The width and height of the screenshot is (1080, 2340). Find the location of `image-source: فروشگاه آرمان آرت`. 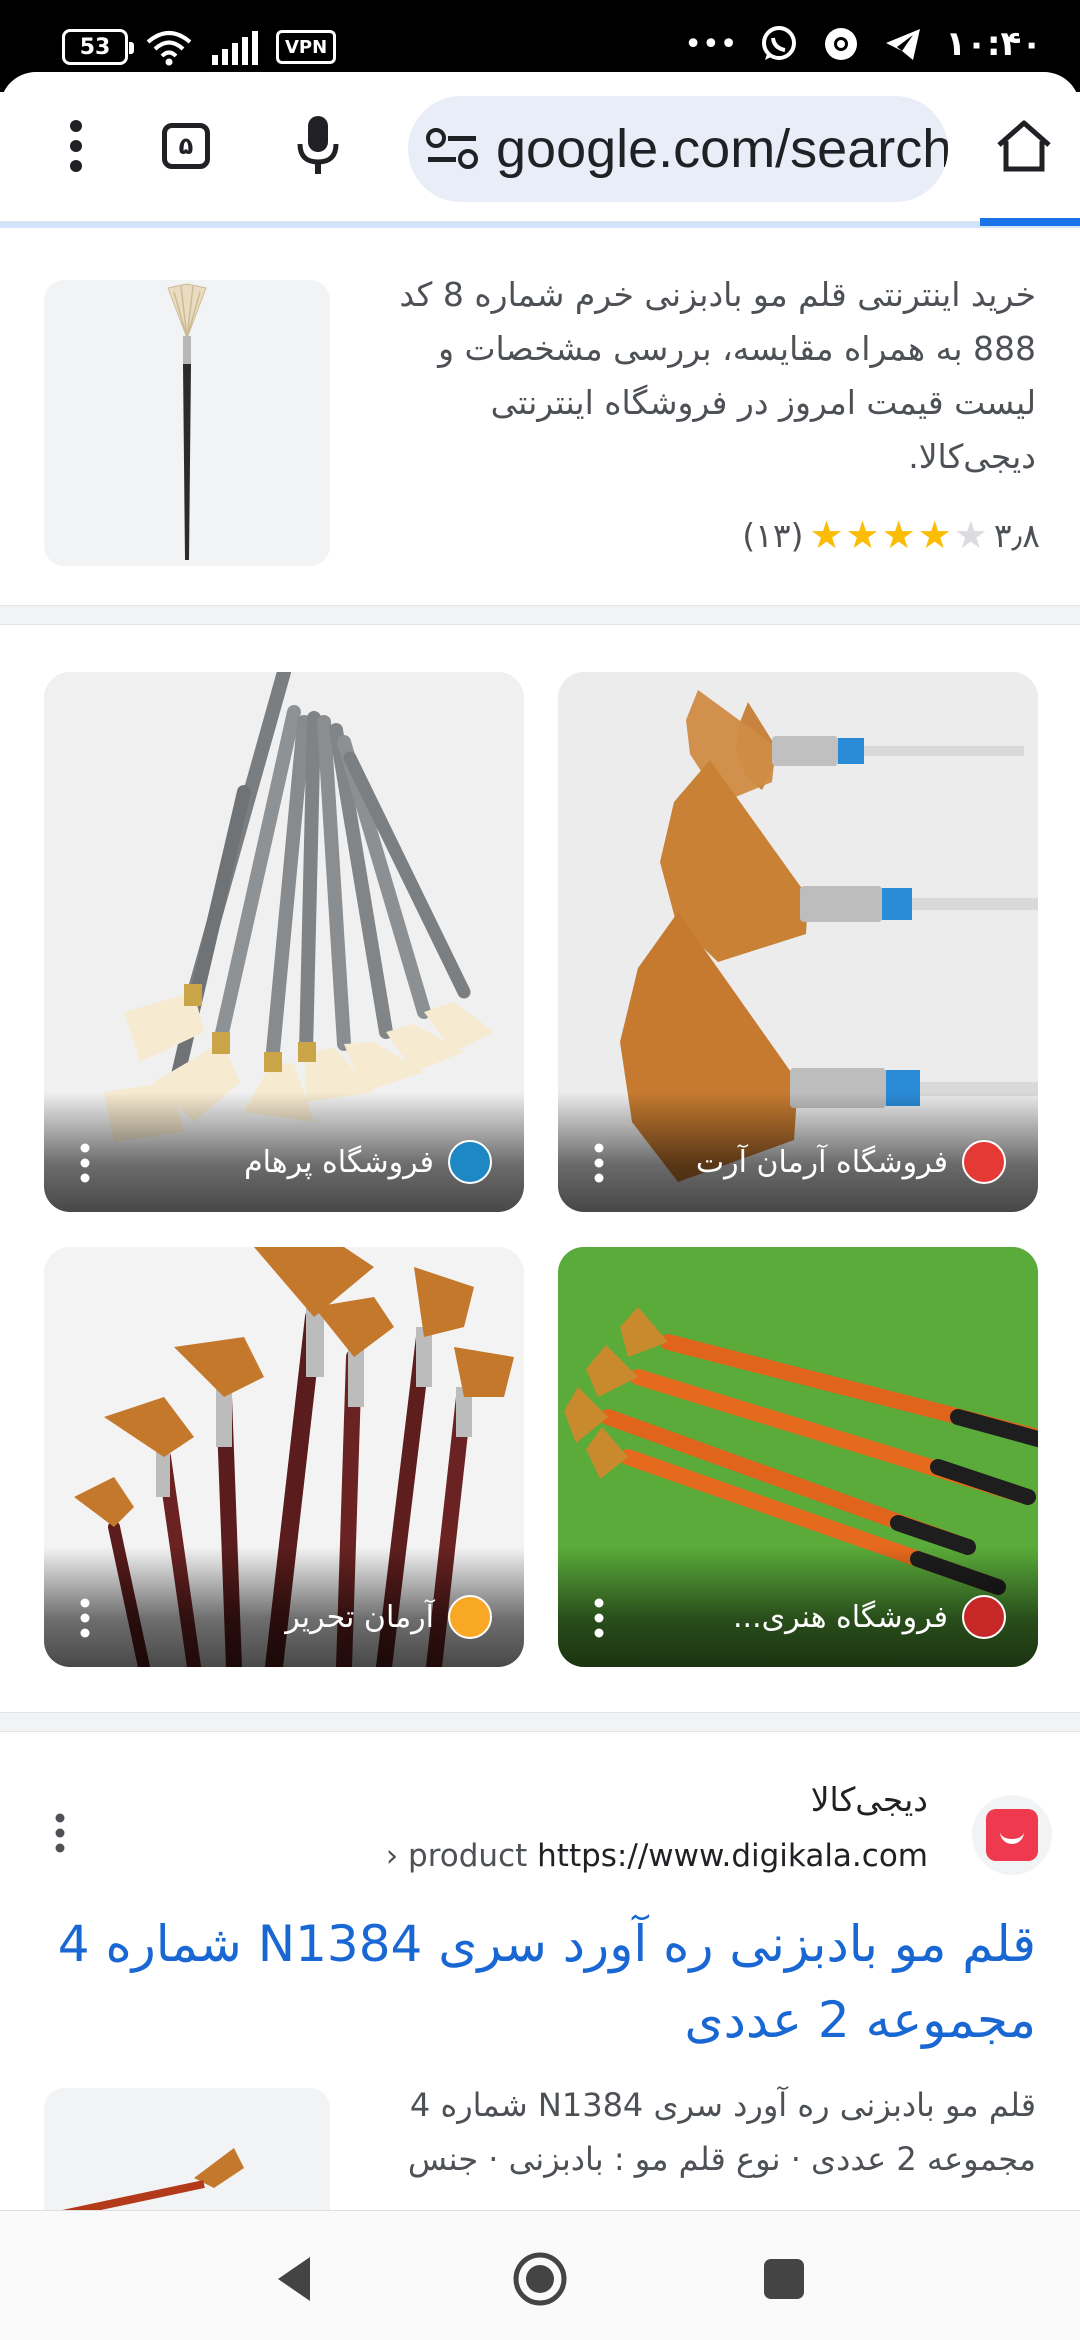

image-source: فروشگاه آرمان آرت is located at coordinates (851, 1162).